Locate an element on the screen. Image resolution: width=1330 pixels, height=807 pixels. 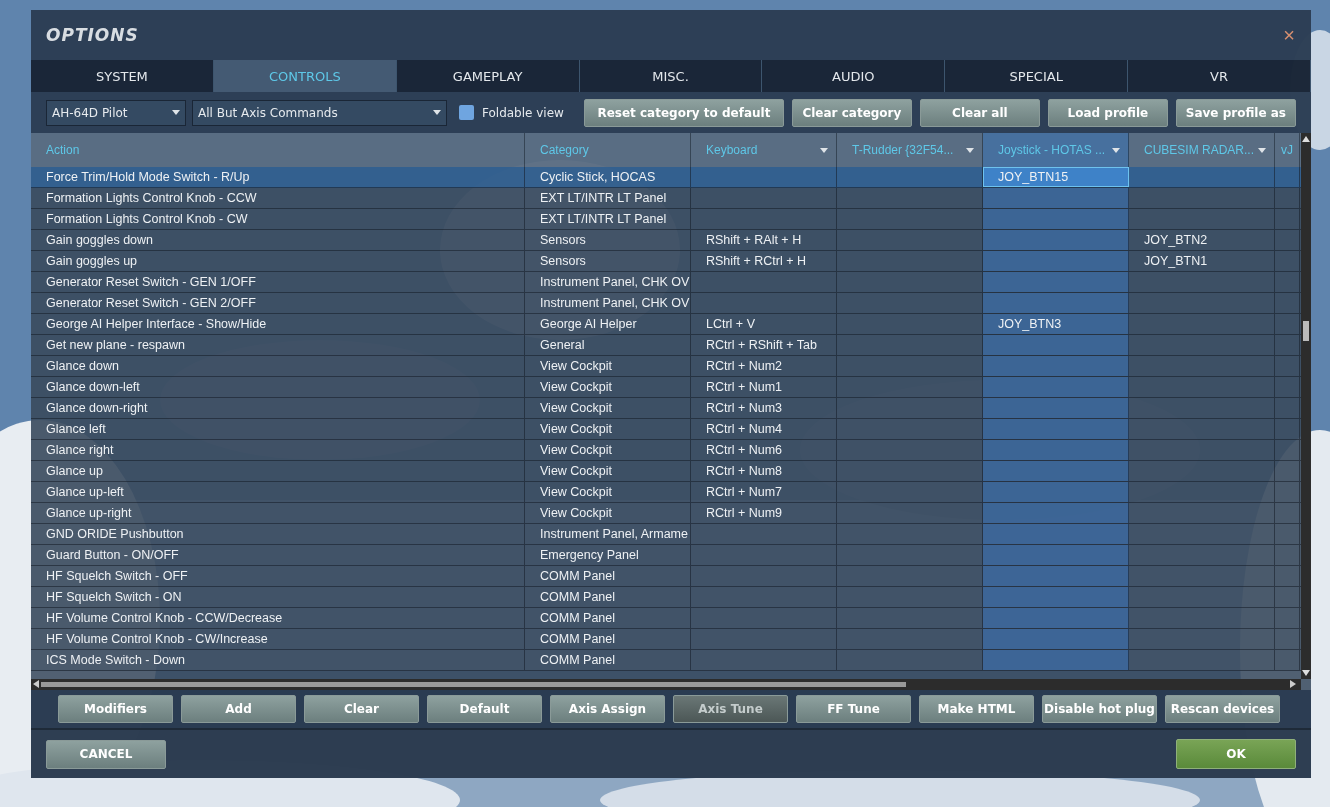
table-cell: HF Squelch Switch - ON is located at coordinates (278, 597).